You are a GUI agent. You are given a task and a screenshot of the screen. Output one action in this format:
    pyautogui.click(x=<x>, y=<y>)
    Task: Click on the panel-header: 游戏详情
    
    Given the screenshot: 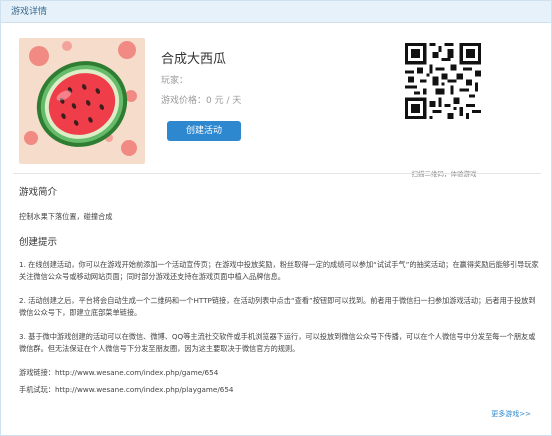 What is the action you would take?
    pyautogui.click(x=276, y=12)
    